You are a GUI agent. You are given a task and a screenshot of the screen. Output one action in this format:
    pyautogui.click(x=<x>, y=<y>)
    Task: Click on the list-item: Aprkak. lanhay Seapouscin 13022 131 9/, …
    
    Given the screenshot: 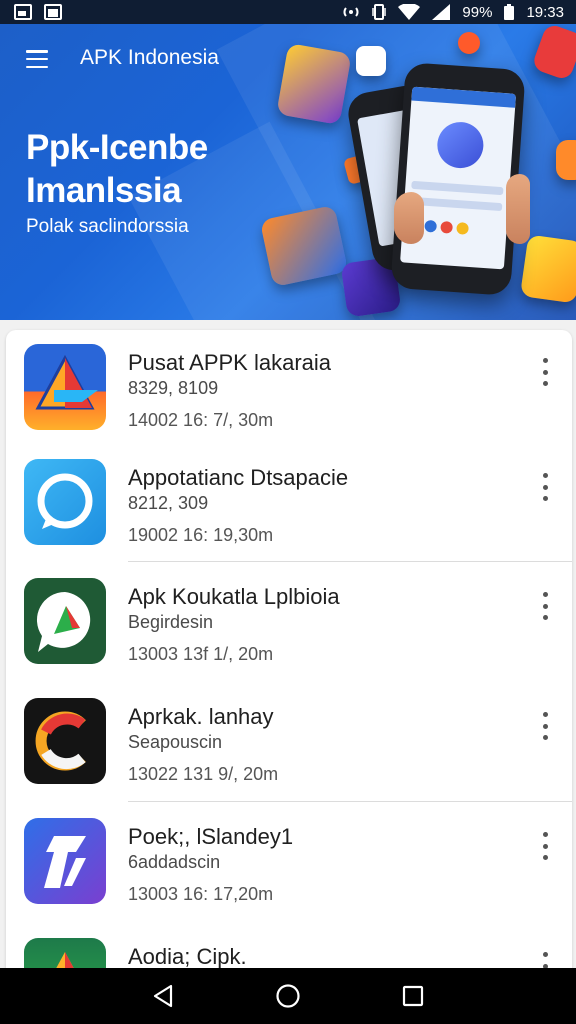 What is the action you would take?
    pyautogui.click(x=289, y=743)
    